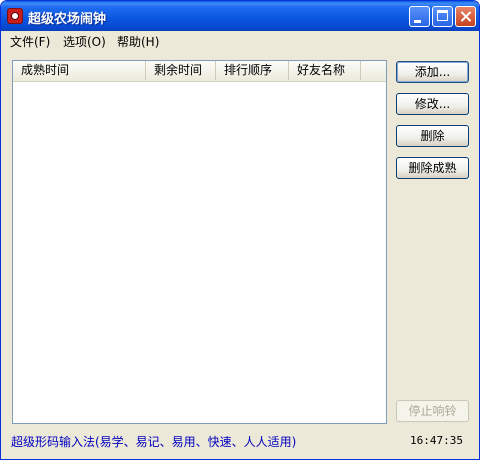 The image size is (480, 460). I want to click on menu-file: 文件(F), so click(30, 41).